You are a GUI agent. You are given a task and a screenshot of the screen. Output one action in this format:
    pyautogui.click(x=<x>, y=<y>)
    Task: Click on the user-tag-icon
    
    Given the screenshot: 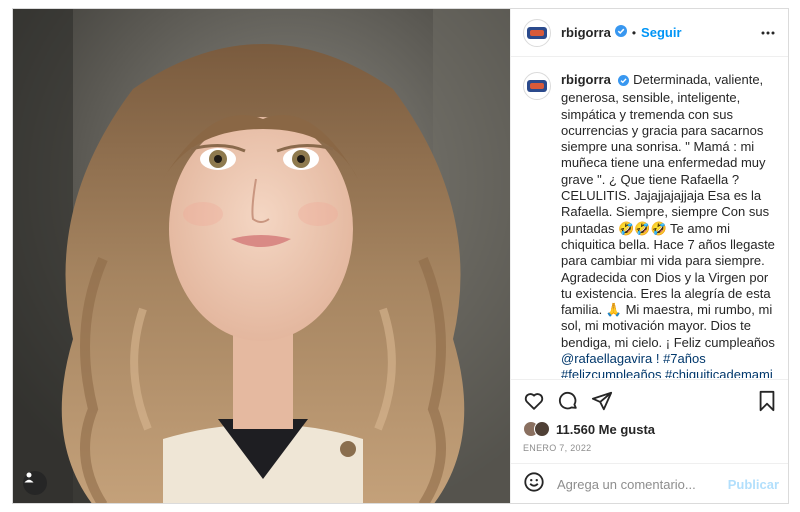 What is the action you would take?
    pyautogui.click(x=35, y=483)
    